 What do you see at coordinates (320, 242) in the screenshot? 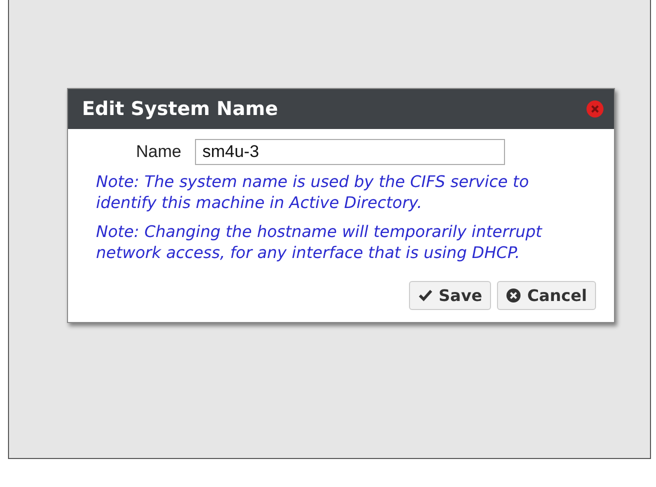
I see `note-text: Note: Changing the hostname will temporarily interrupt network access, for any interface that is using DHCP.` at bounding box center [320, 242].